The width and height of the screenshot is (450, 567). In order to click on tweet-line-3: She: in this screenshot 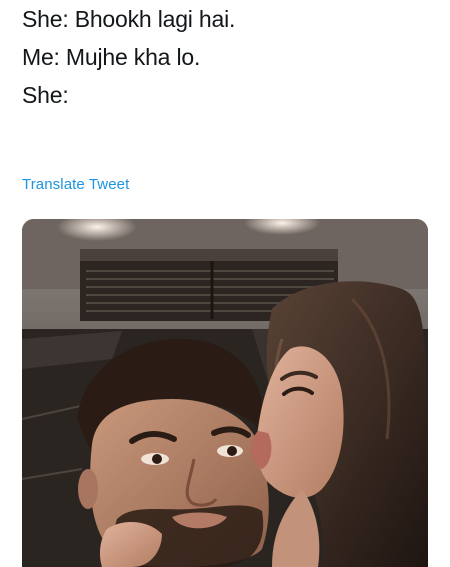, I will do `click(45, 95)`.